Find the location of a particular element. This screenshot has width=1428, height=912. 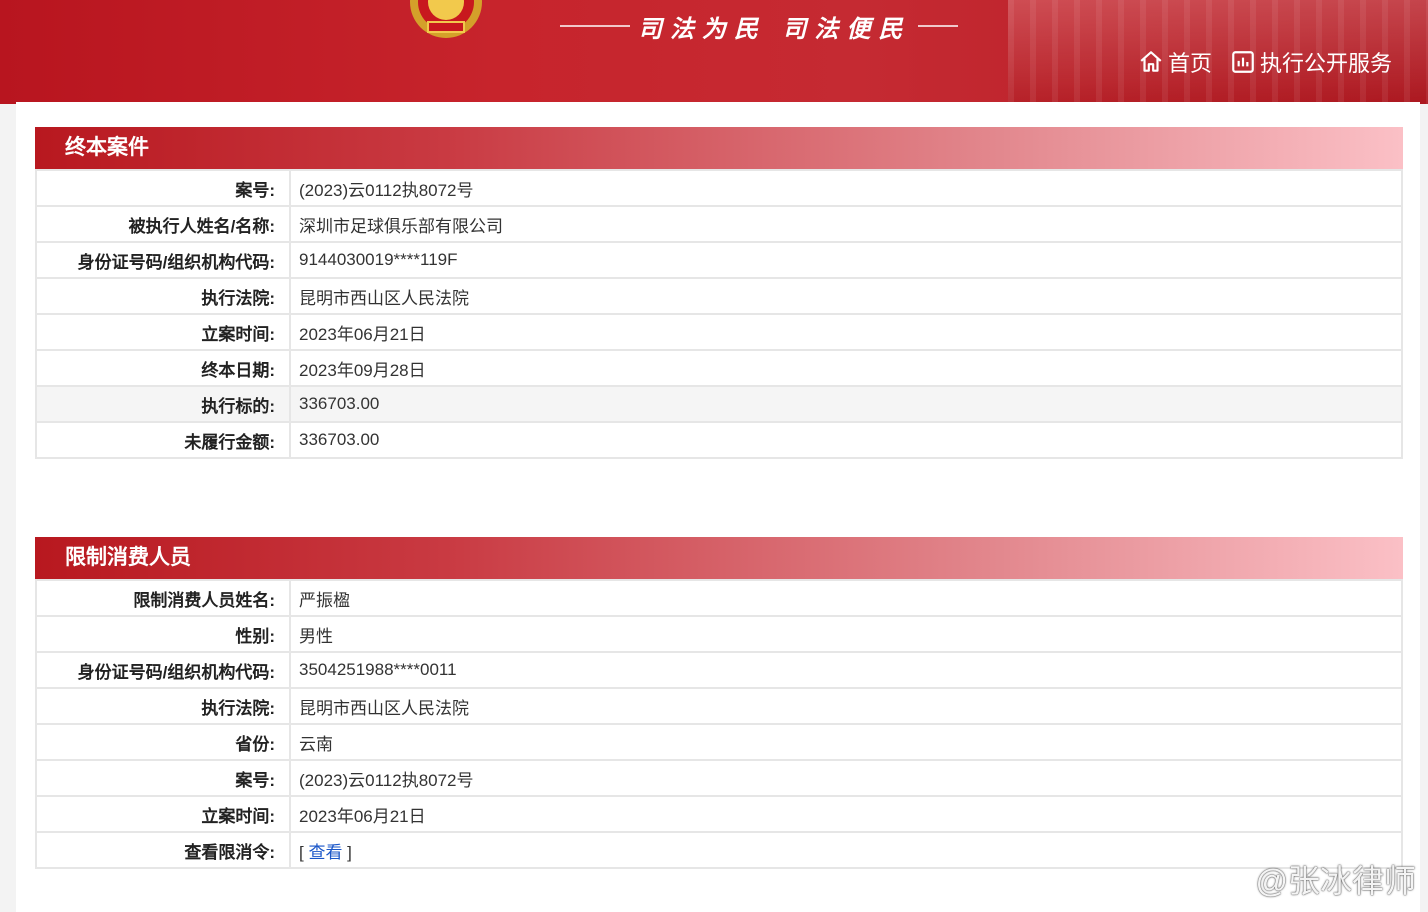

table-row: 身份证号码/组织机构代码: 3504251988****0011 is located at coordinates (719, 670).